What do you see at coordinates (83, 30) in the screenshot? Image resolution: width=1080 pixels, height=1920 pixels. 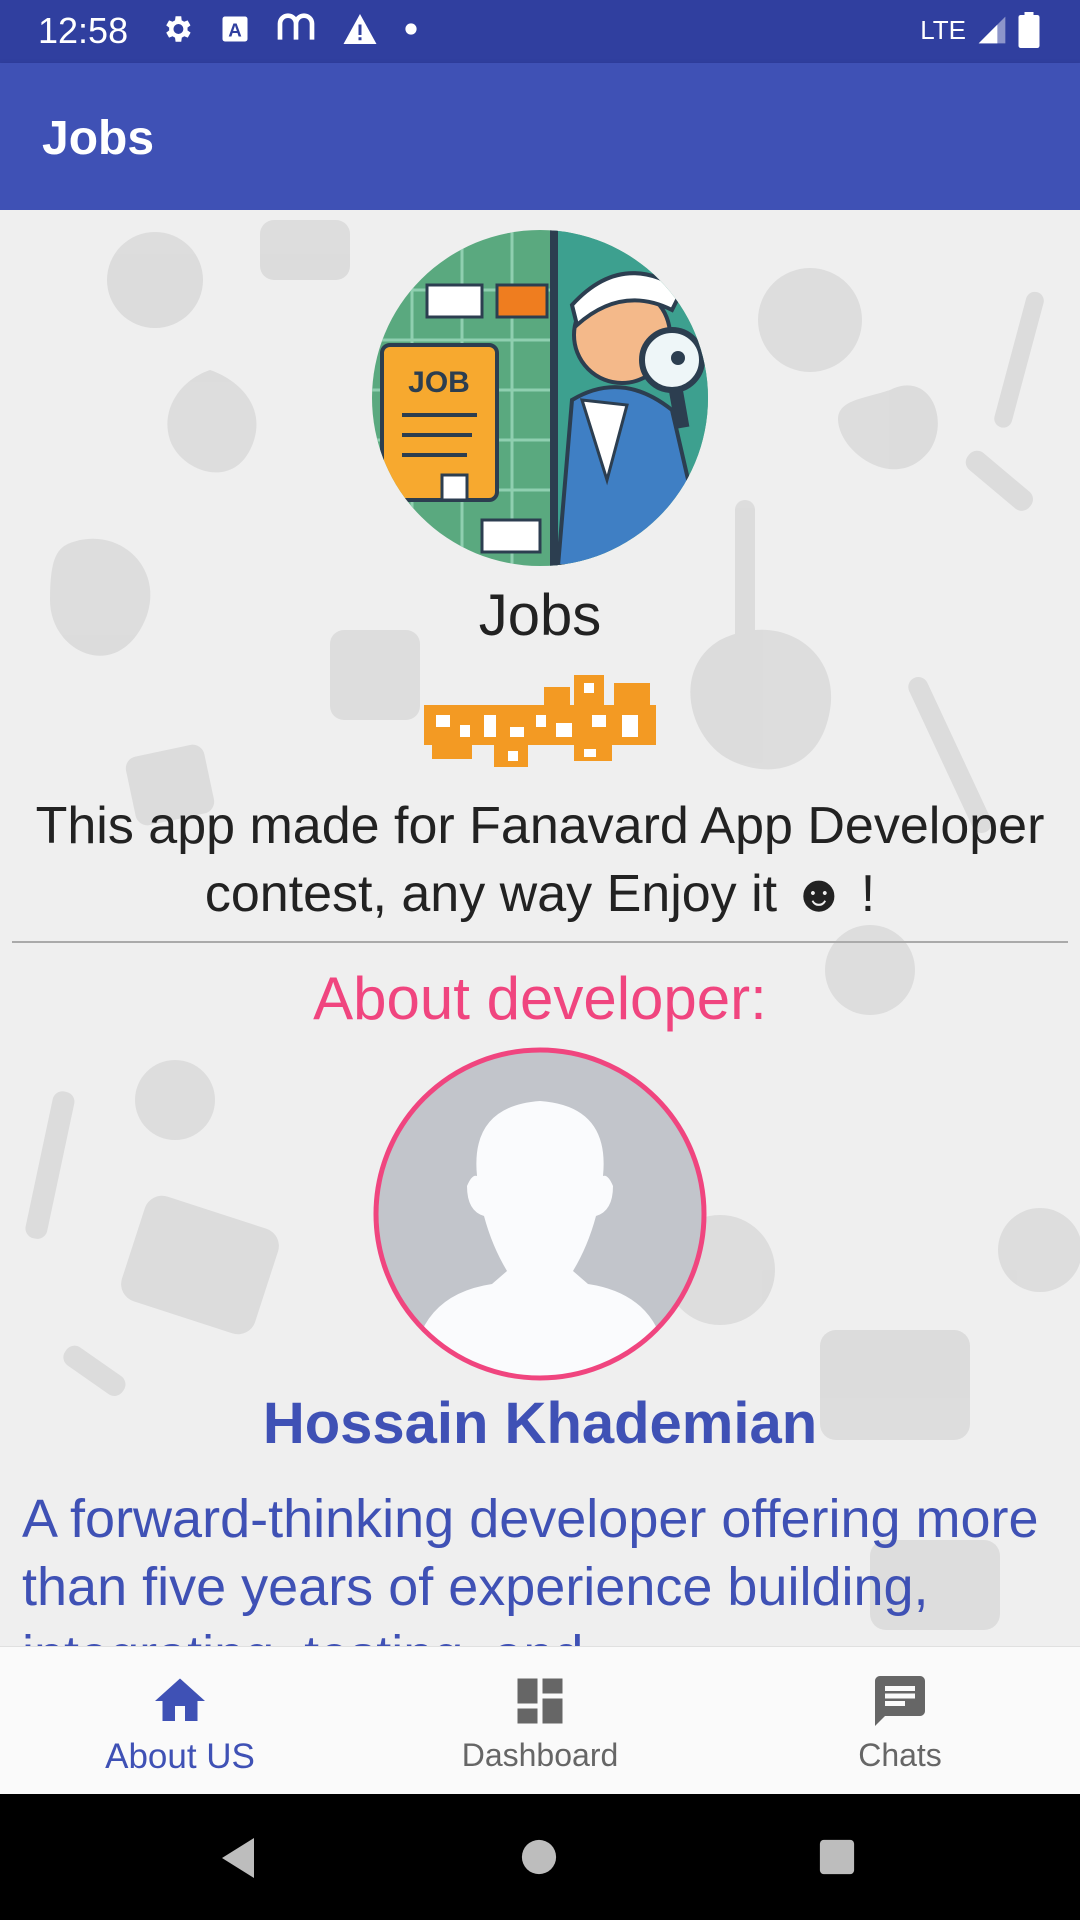 I see `status-time: 12:58` at bounding box center [83, 30].